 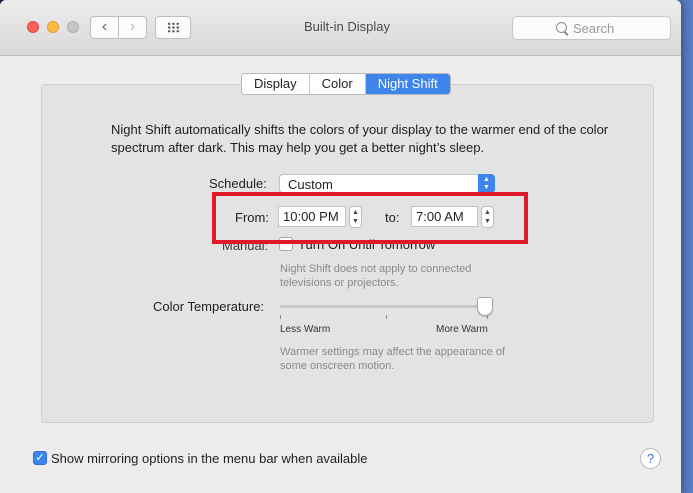 I want to click on forward-button: ›, so click(x=132, y=27).